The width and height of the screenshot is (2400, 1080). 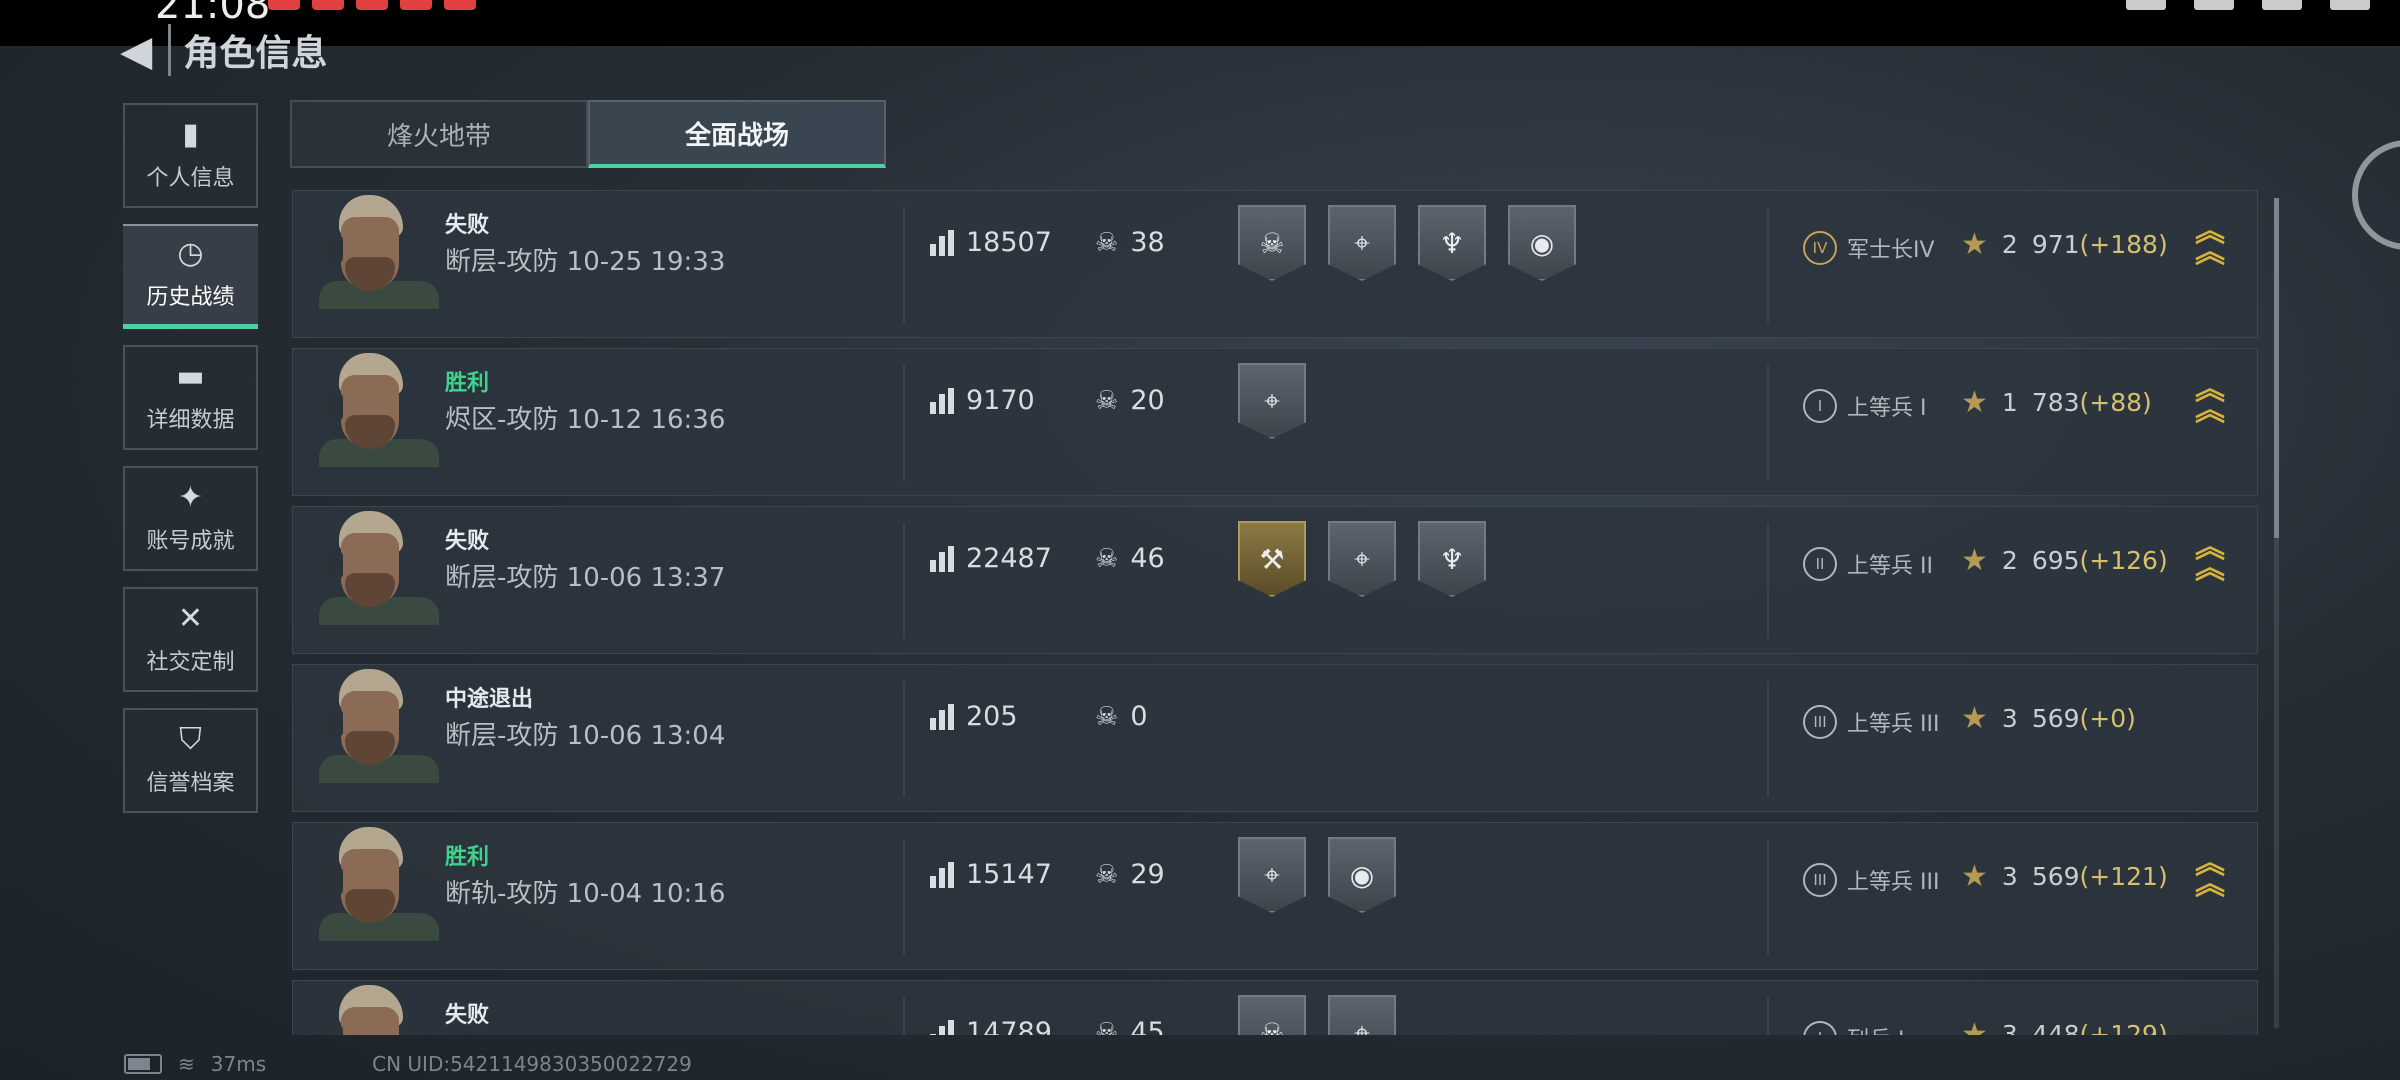 I want to click on kills-value: 29, so click(x=1147, y=874).